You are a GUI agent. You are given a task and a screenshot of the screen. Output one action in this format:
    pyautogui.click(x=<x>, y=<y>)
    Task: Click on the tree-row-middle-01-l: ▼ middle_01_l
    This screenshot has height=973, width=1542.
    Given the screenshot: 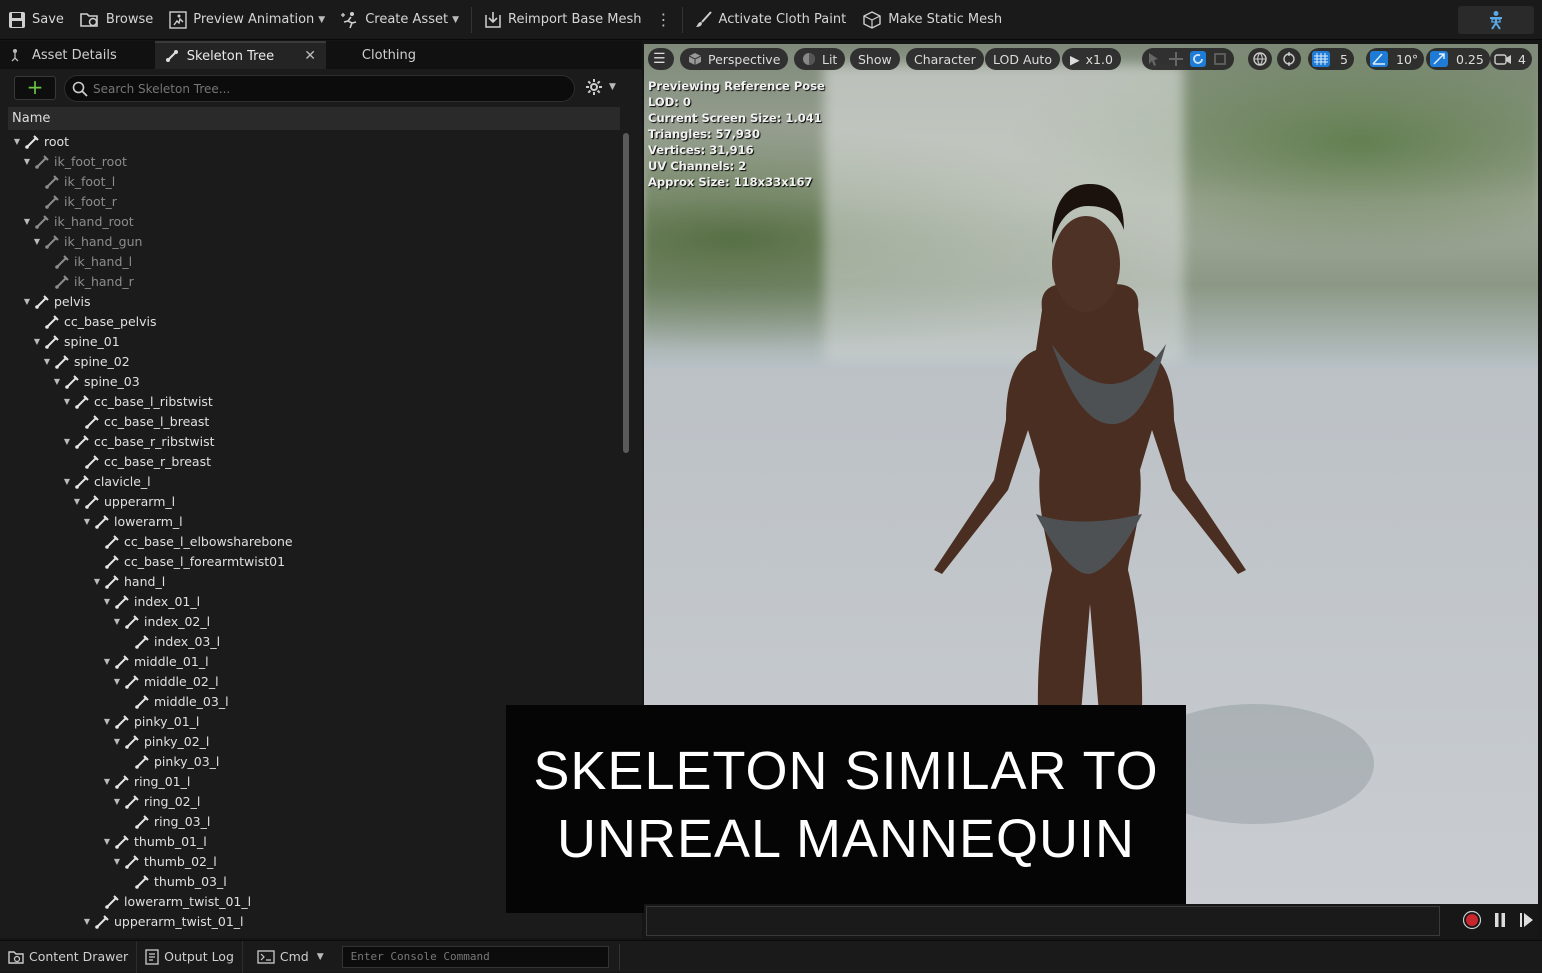 What is the action you would take?
    pyautogui.click(x=155, y=662)
    